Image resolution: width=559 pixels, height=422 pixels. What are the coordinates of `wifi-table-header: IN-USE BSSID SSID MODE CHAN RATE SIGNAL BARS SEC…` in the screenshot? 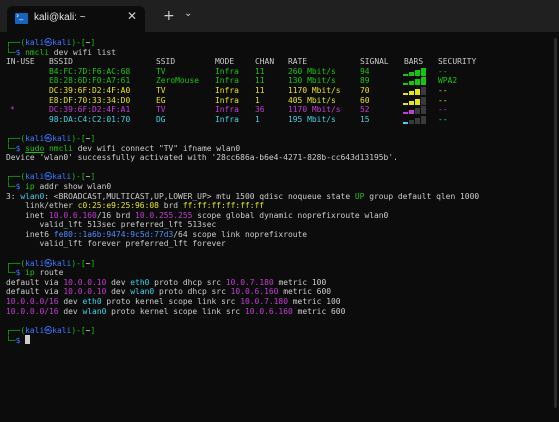 It's located at (241, 62).